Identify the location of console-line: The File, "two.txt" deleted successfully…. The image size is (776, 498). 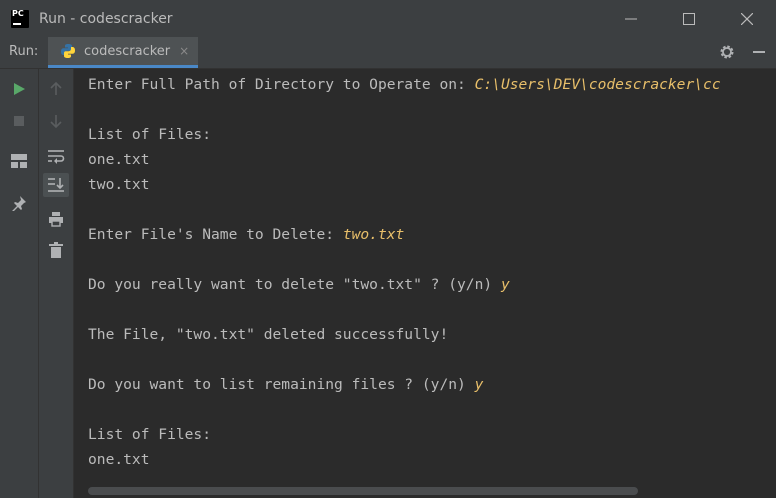
(268, 334).